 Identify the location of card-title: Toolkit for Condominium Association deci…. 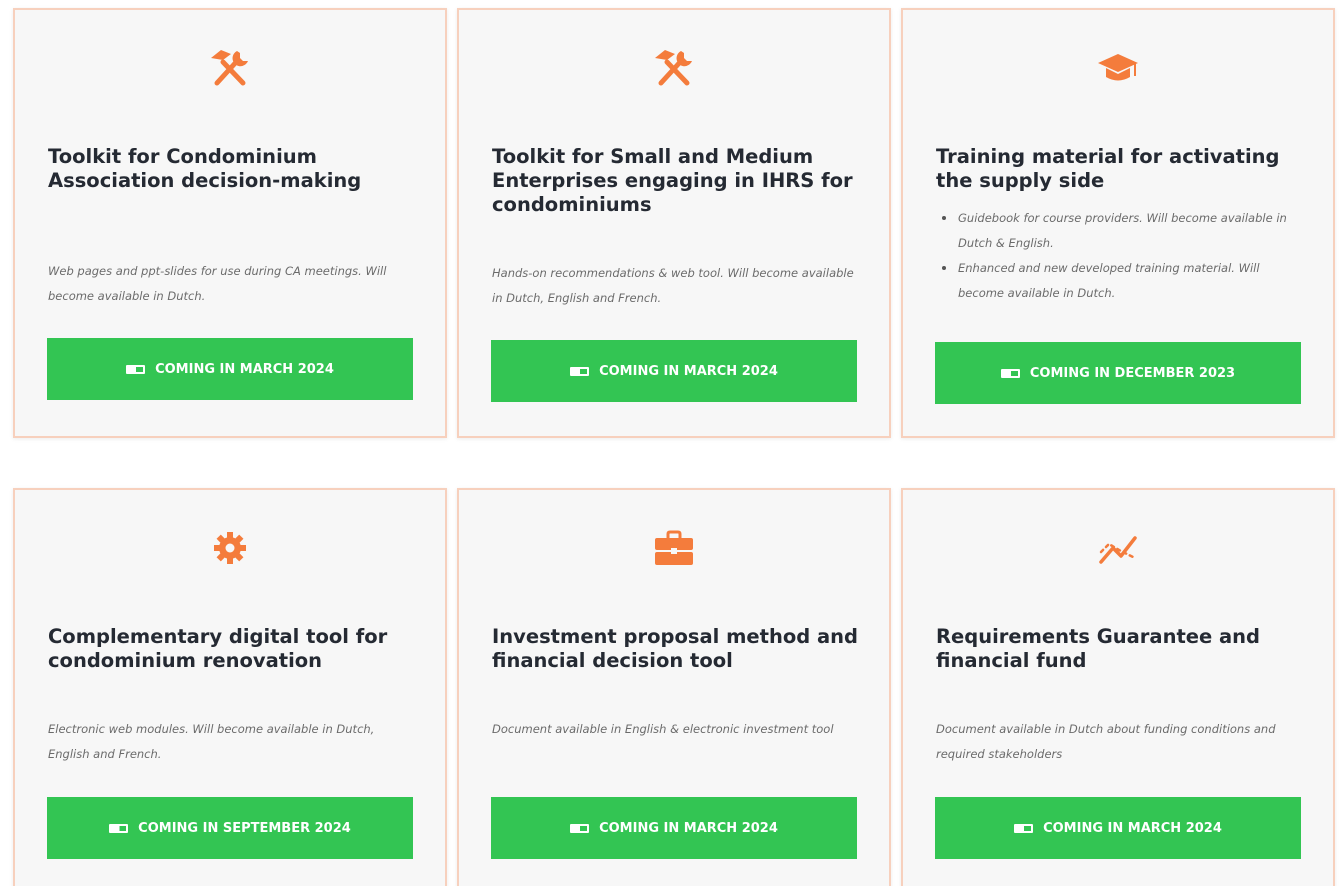
(205, 168).